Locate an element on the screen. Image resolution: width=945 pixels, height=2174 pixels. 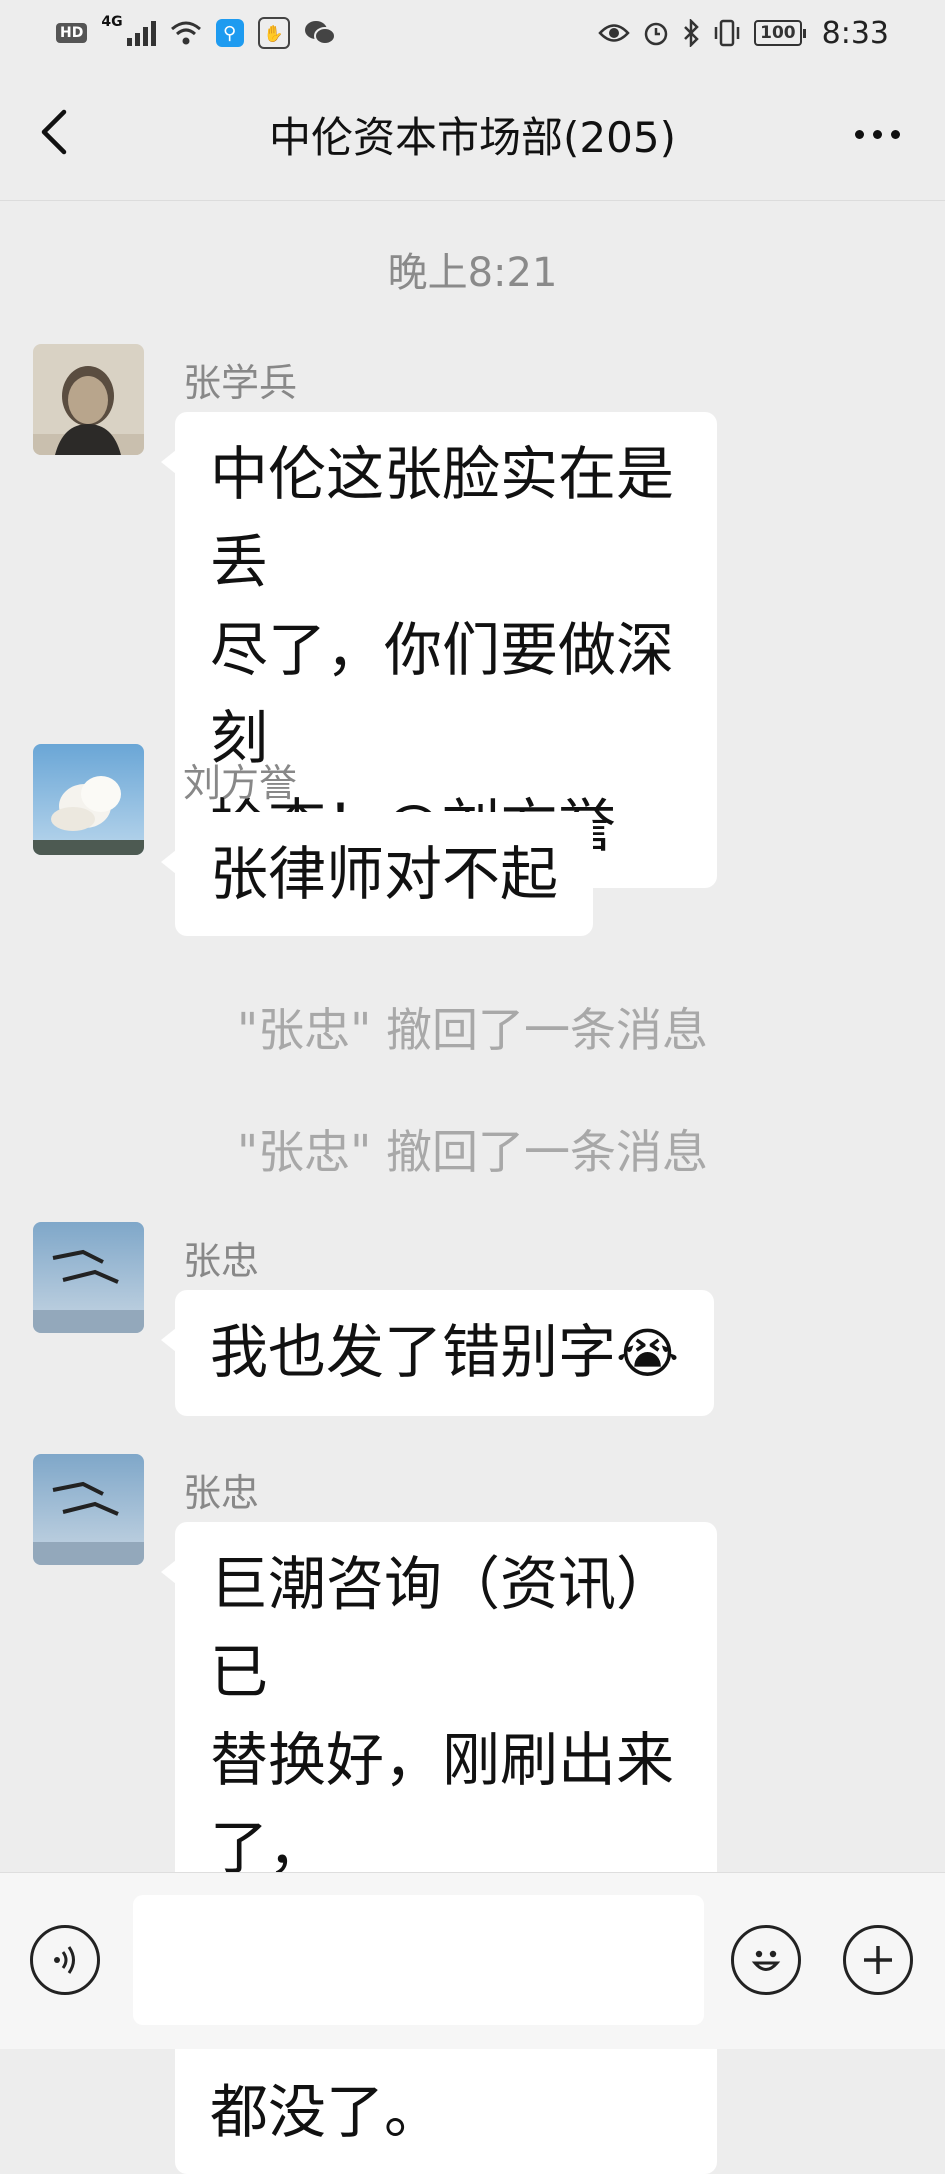
message-input is located at coordinates (418, 1960).